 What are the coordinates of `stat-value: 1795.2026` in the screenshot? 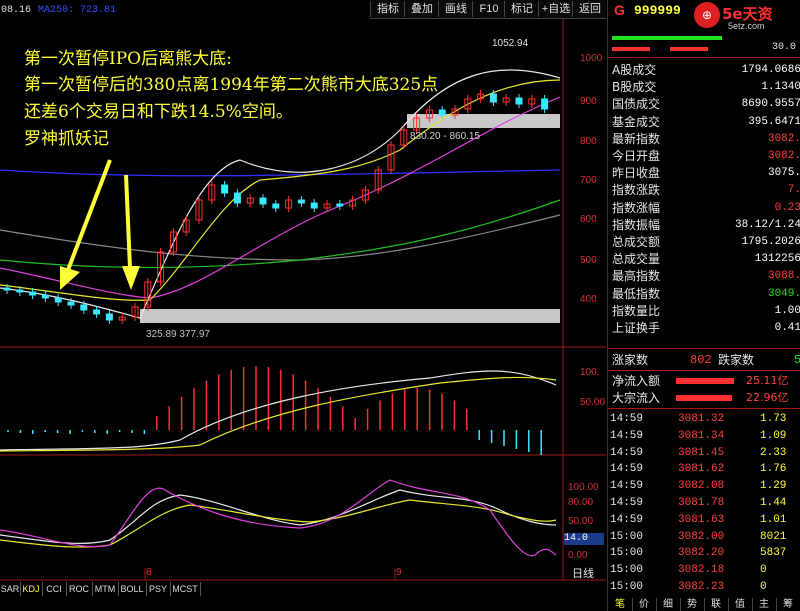 It's located at (770, 242).